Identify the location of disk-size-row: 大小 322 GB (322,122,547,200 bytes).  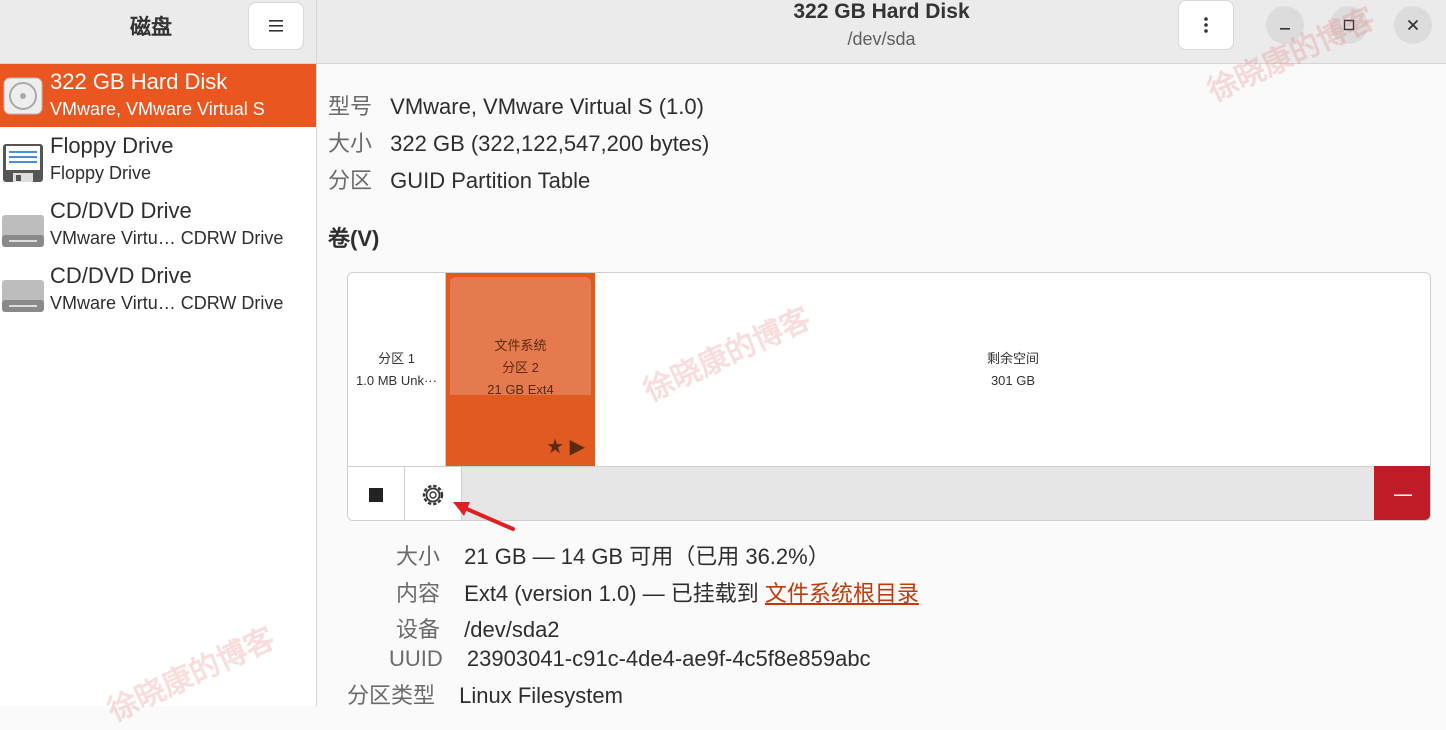
(518, 142).